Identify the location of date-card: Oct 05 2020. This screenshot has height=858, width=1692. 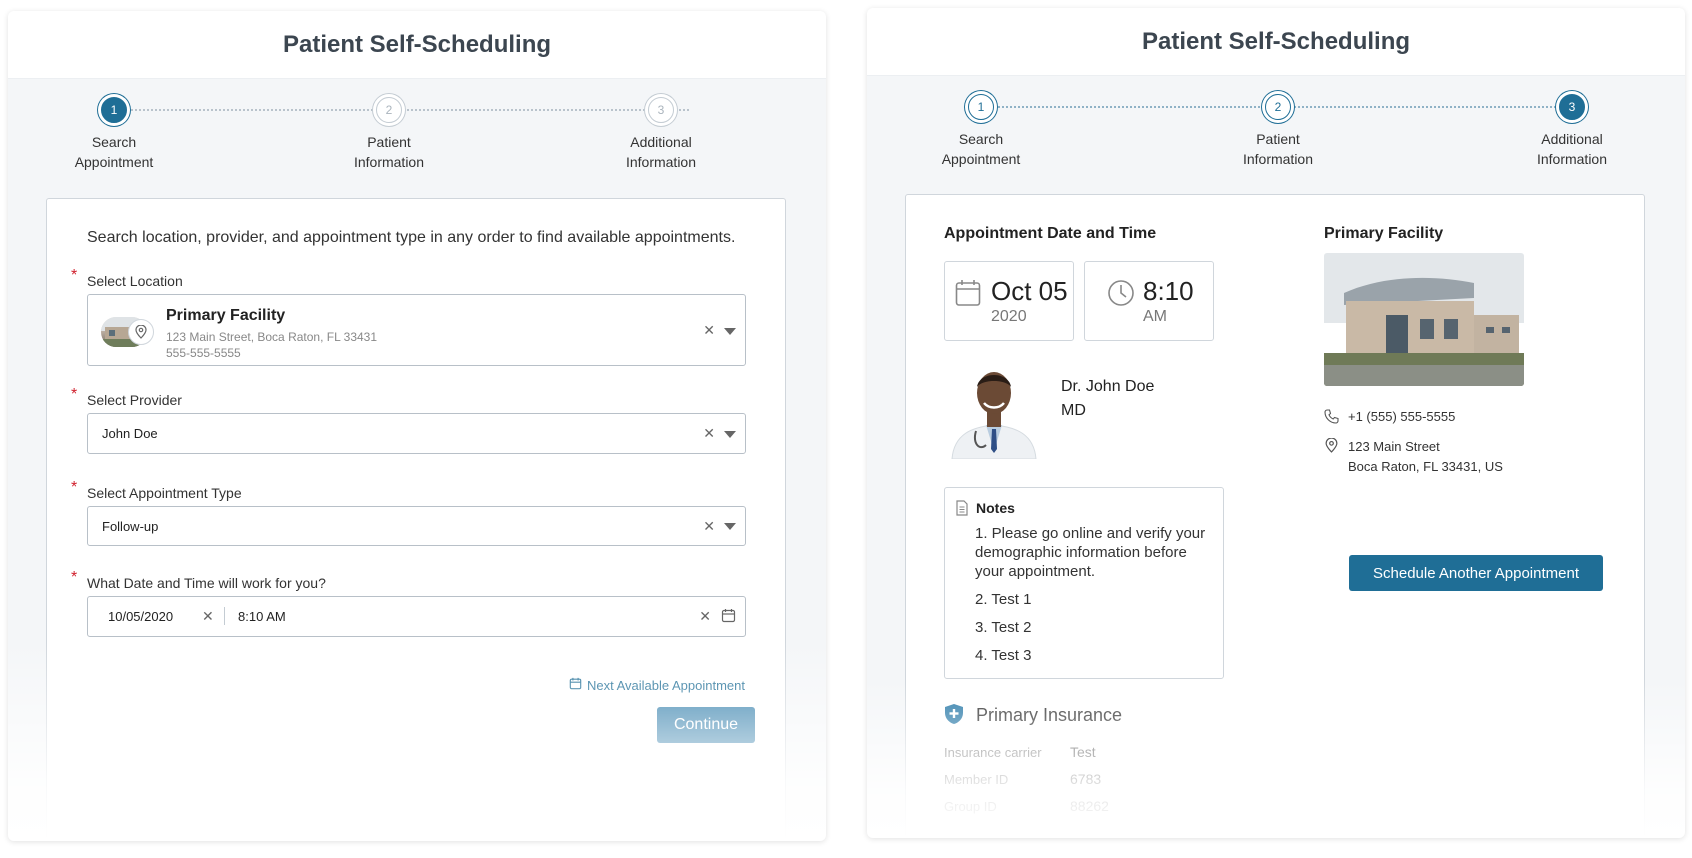
(1009, 301).